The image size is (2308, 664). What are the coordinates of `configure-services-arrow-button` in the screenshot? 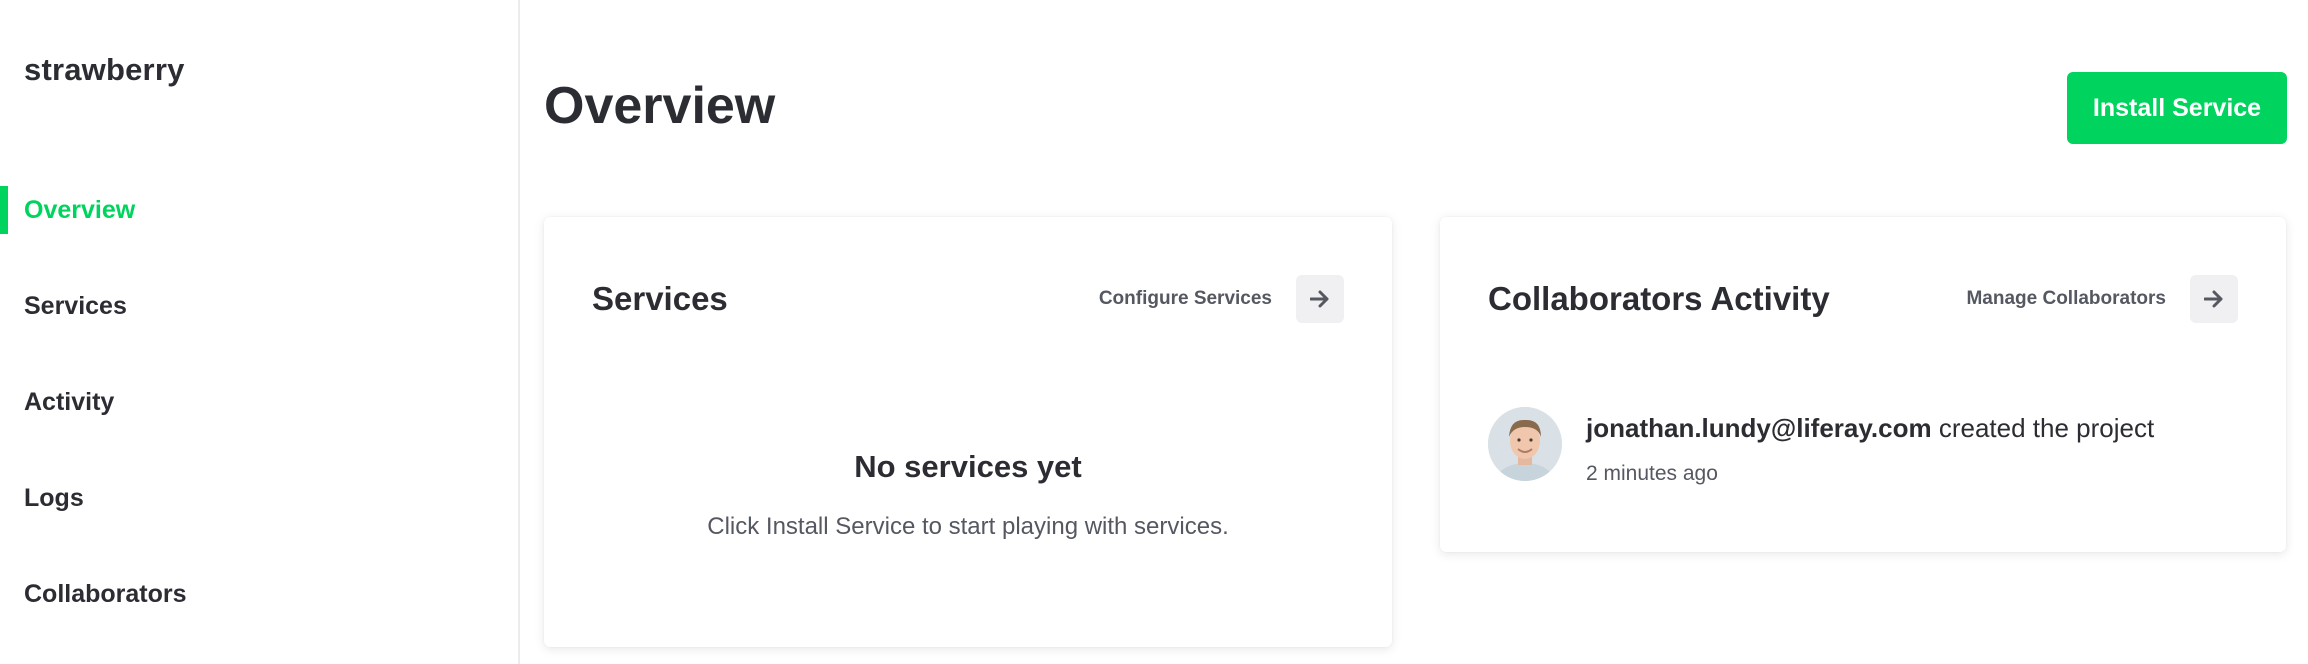 It's located at (1320, 299).